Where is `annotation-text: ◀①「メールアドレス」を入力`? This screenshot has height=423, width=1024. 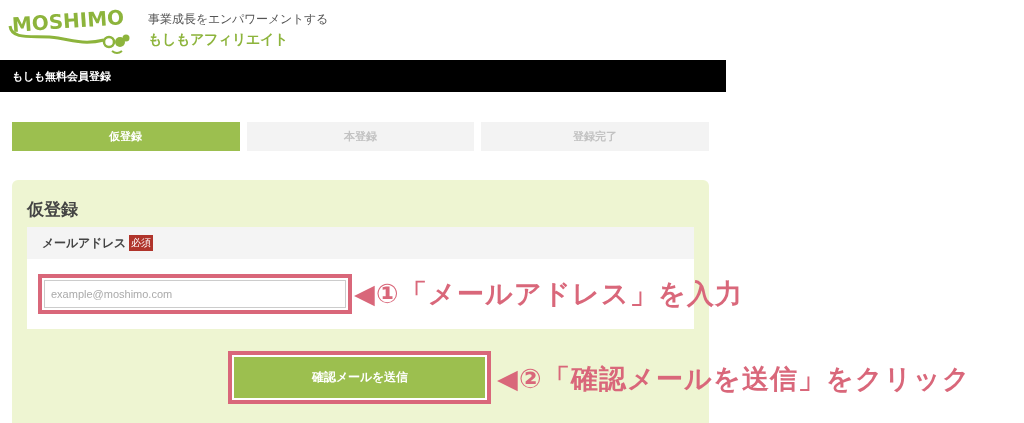
annotation-text: ◀①「メールアドレス」を入力 is located at coordinates (548, 294).